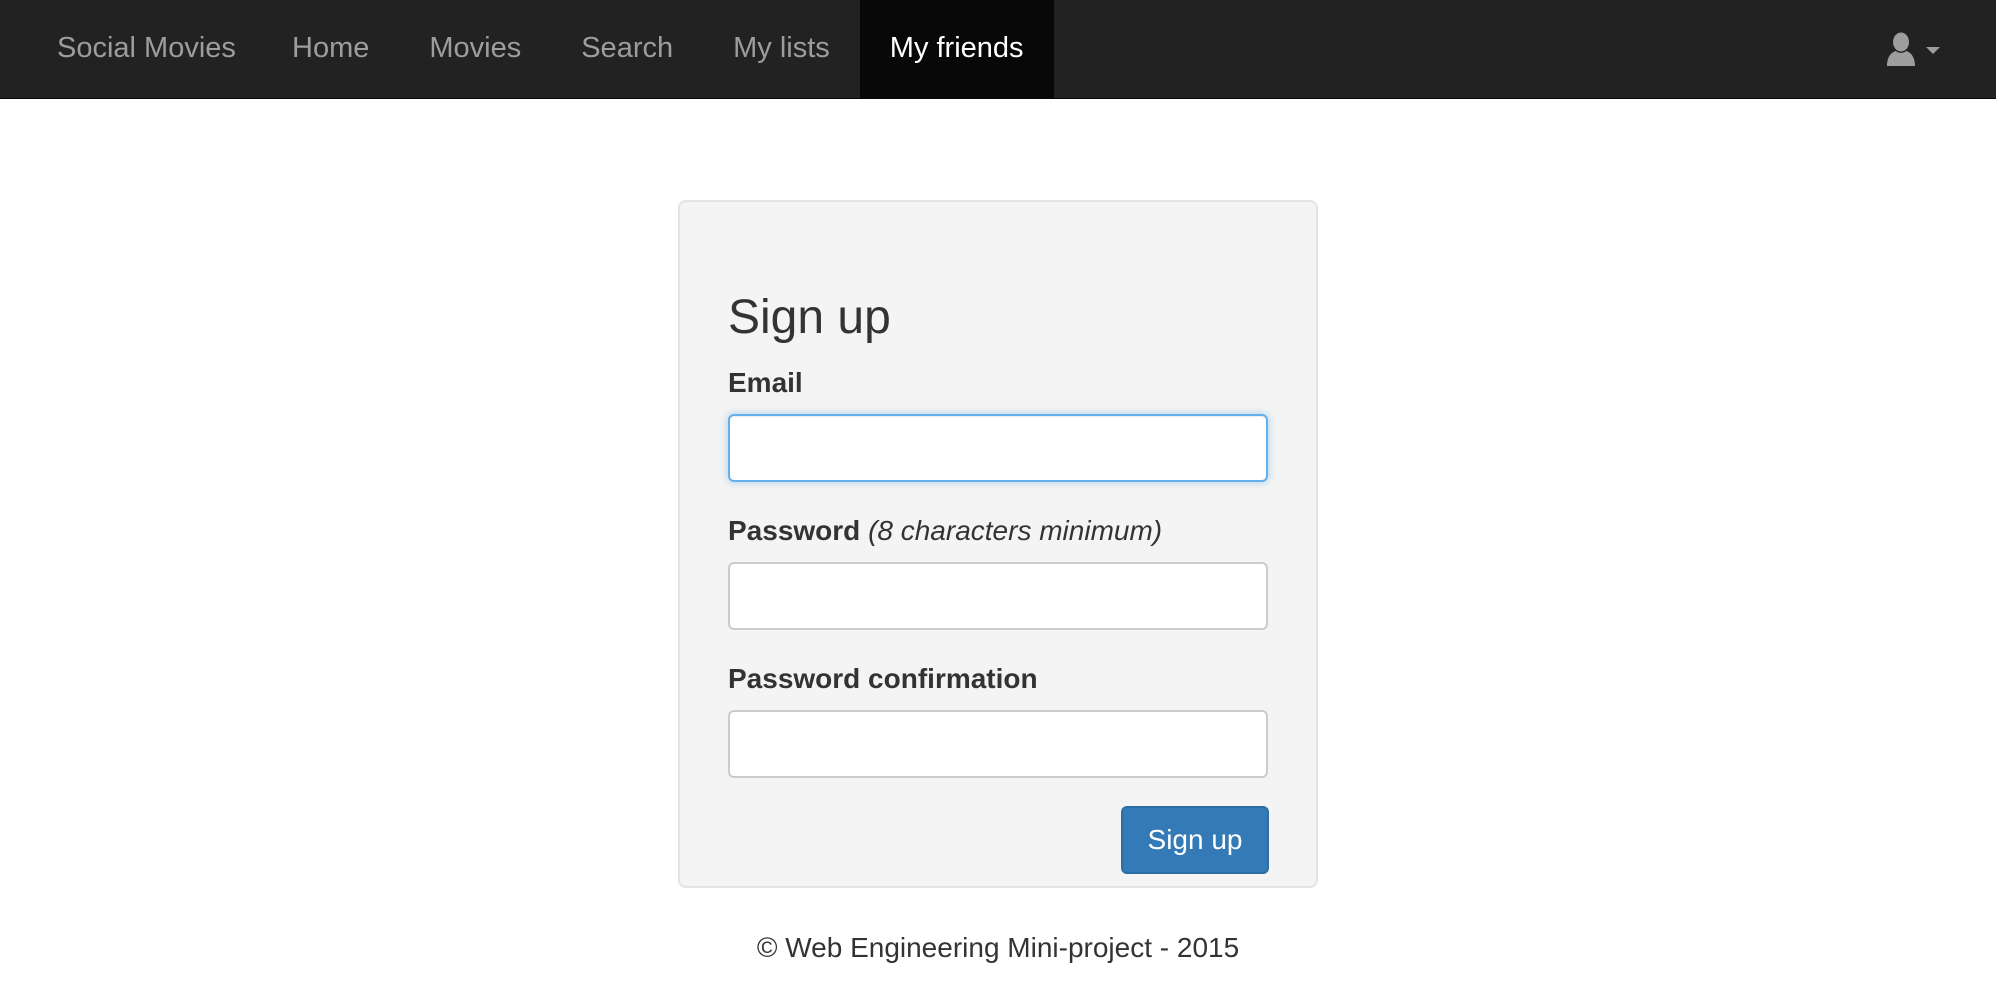 The width and height of the screenshot is (1996, 992). I want to click on brand-link: Social Movies, so click(146, 49).